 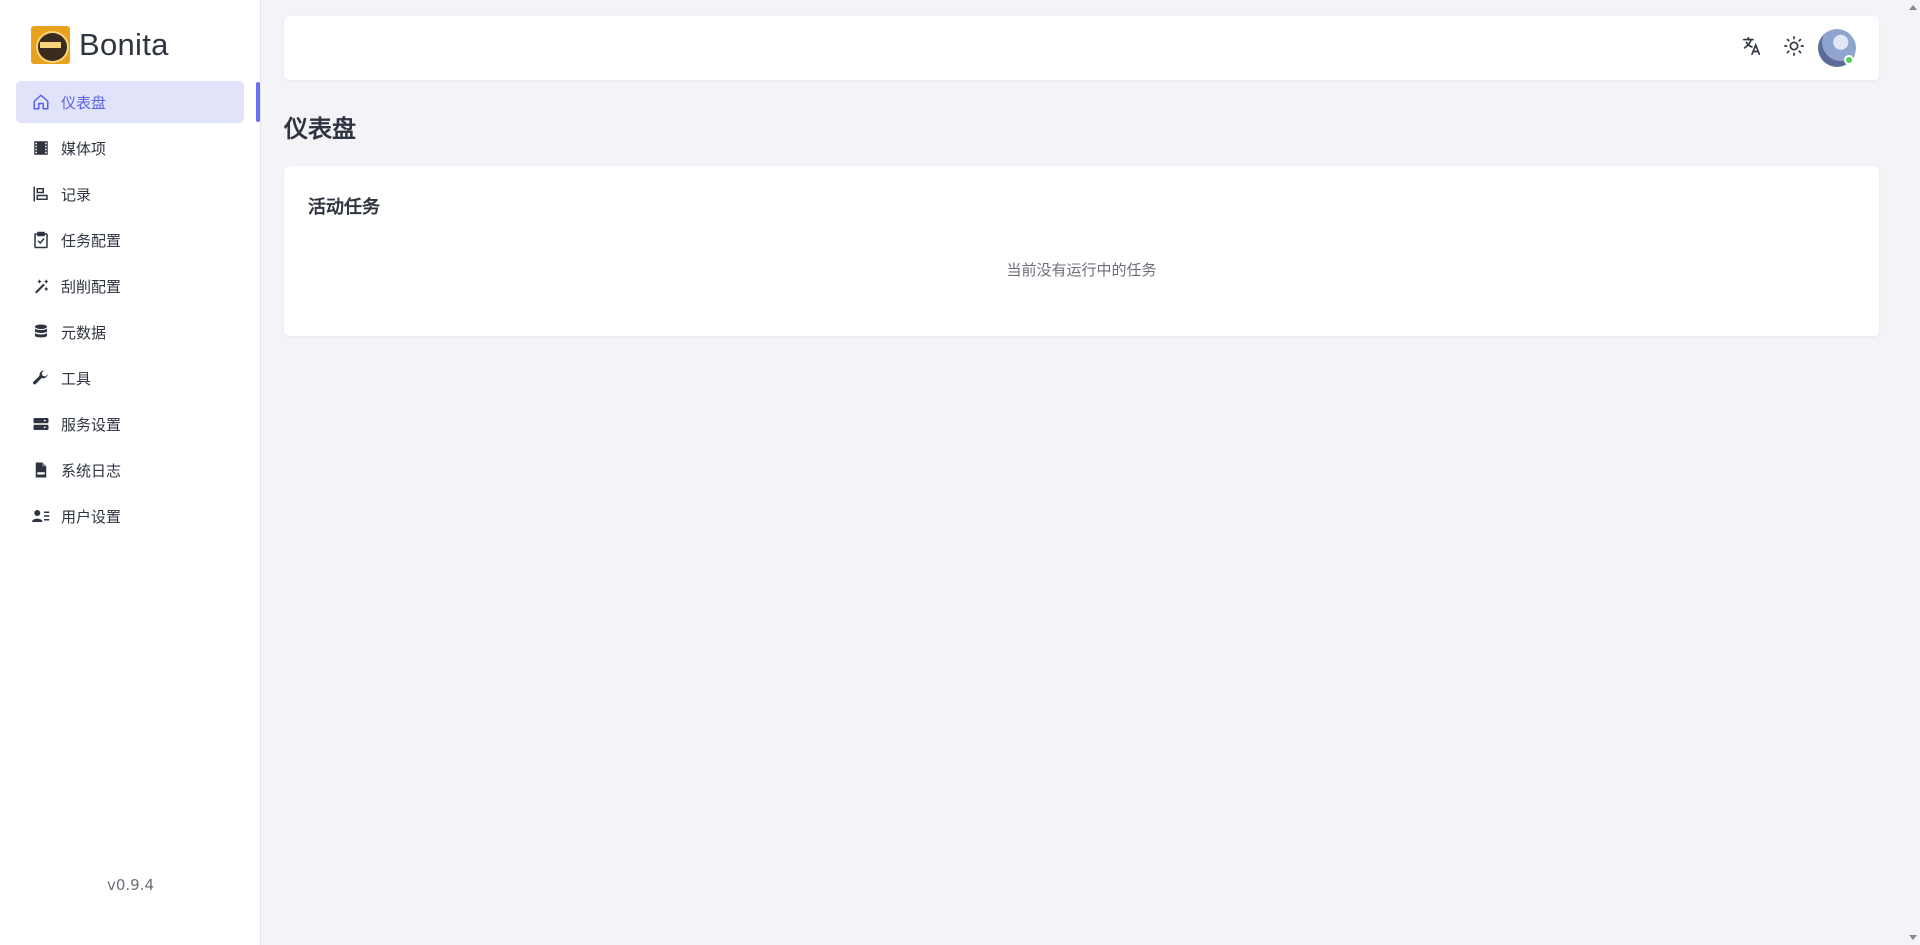 What do you see at coordinates (124, 44) in the screenshot?
I see `app-name: Bonita` at bounding box center [124, 44].